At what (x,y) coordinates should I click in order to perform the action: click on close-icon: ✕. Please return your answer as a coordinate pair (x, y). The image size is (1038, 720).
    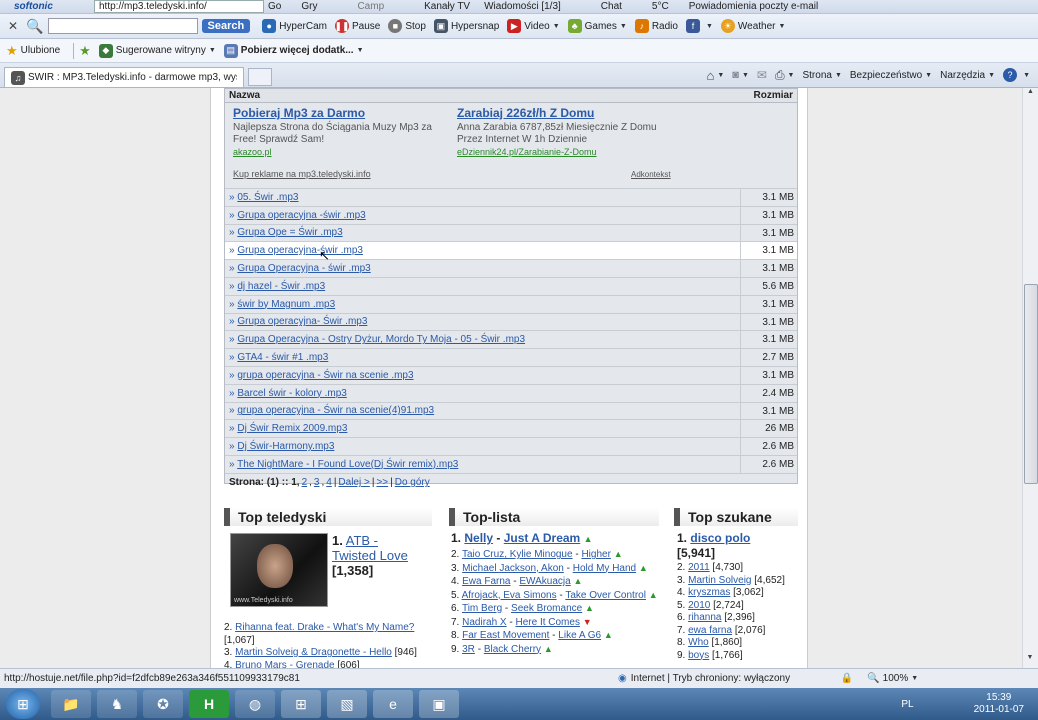
    Looking at the image, I should click on (13, 26).